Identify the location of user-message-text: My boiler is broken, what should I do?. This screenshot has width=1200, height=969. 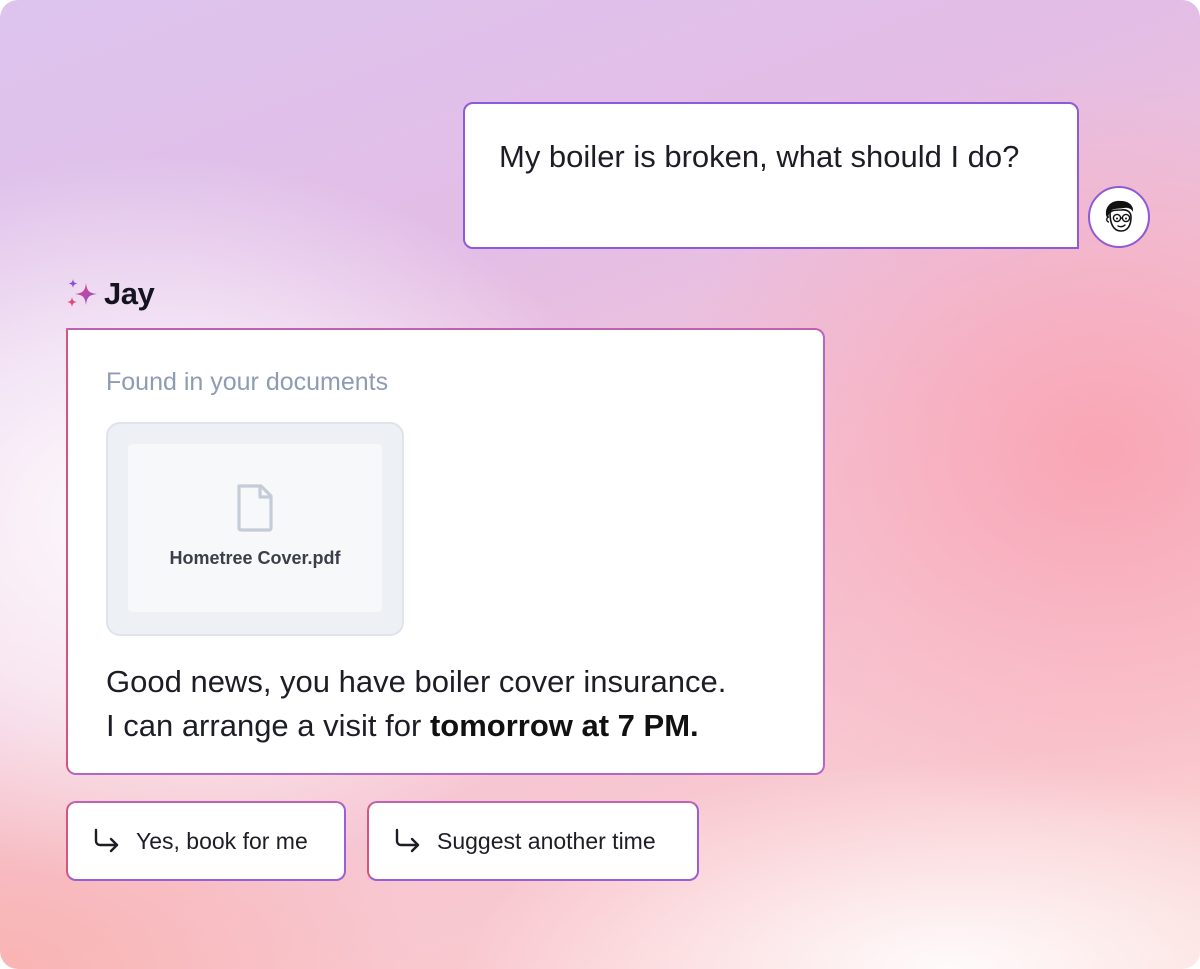
(759, 156).